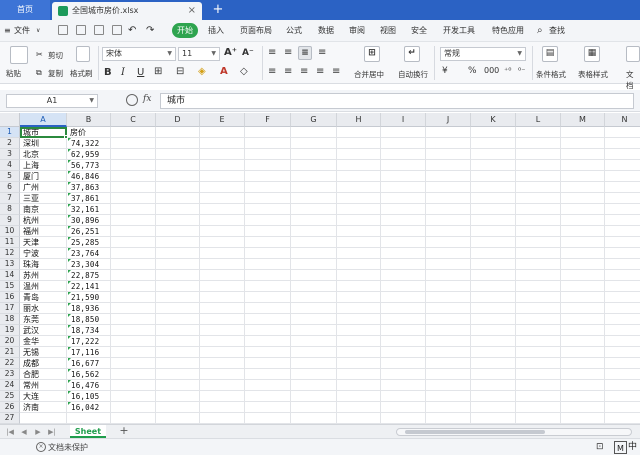 The height and width of the screenshot is (455, 640). What do you see at coordinates (288, 52) in the screenshot?
I see `align-middle-icon: ≡` at bounding box center [288, 52].